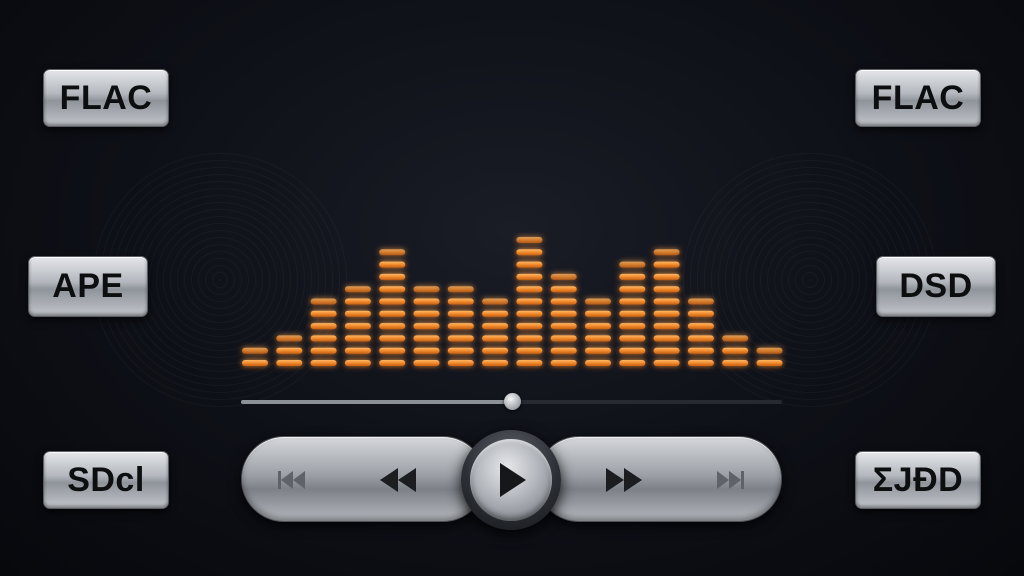 The height and width of the screenshot is (576, 1024). I want to click on progress-knob, so click(512, 401).